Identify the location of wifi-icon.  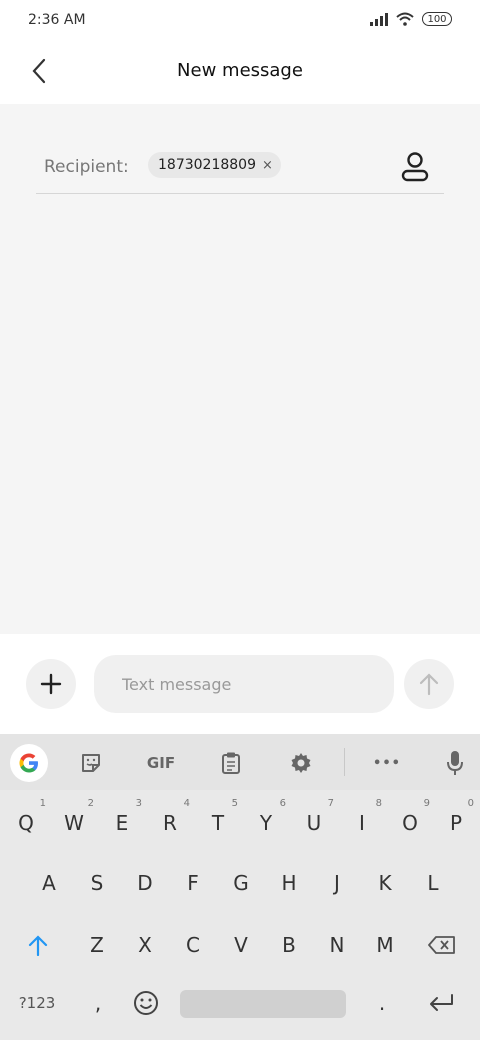
(405, 19).